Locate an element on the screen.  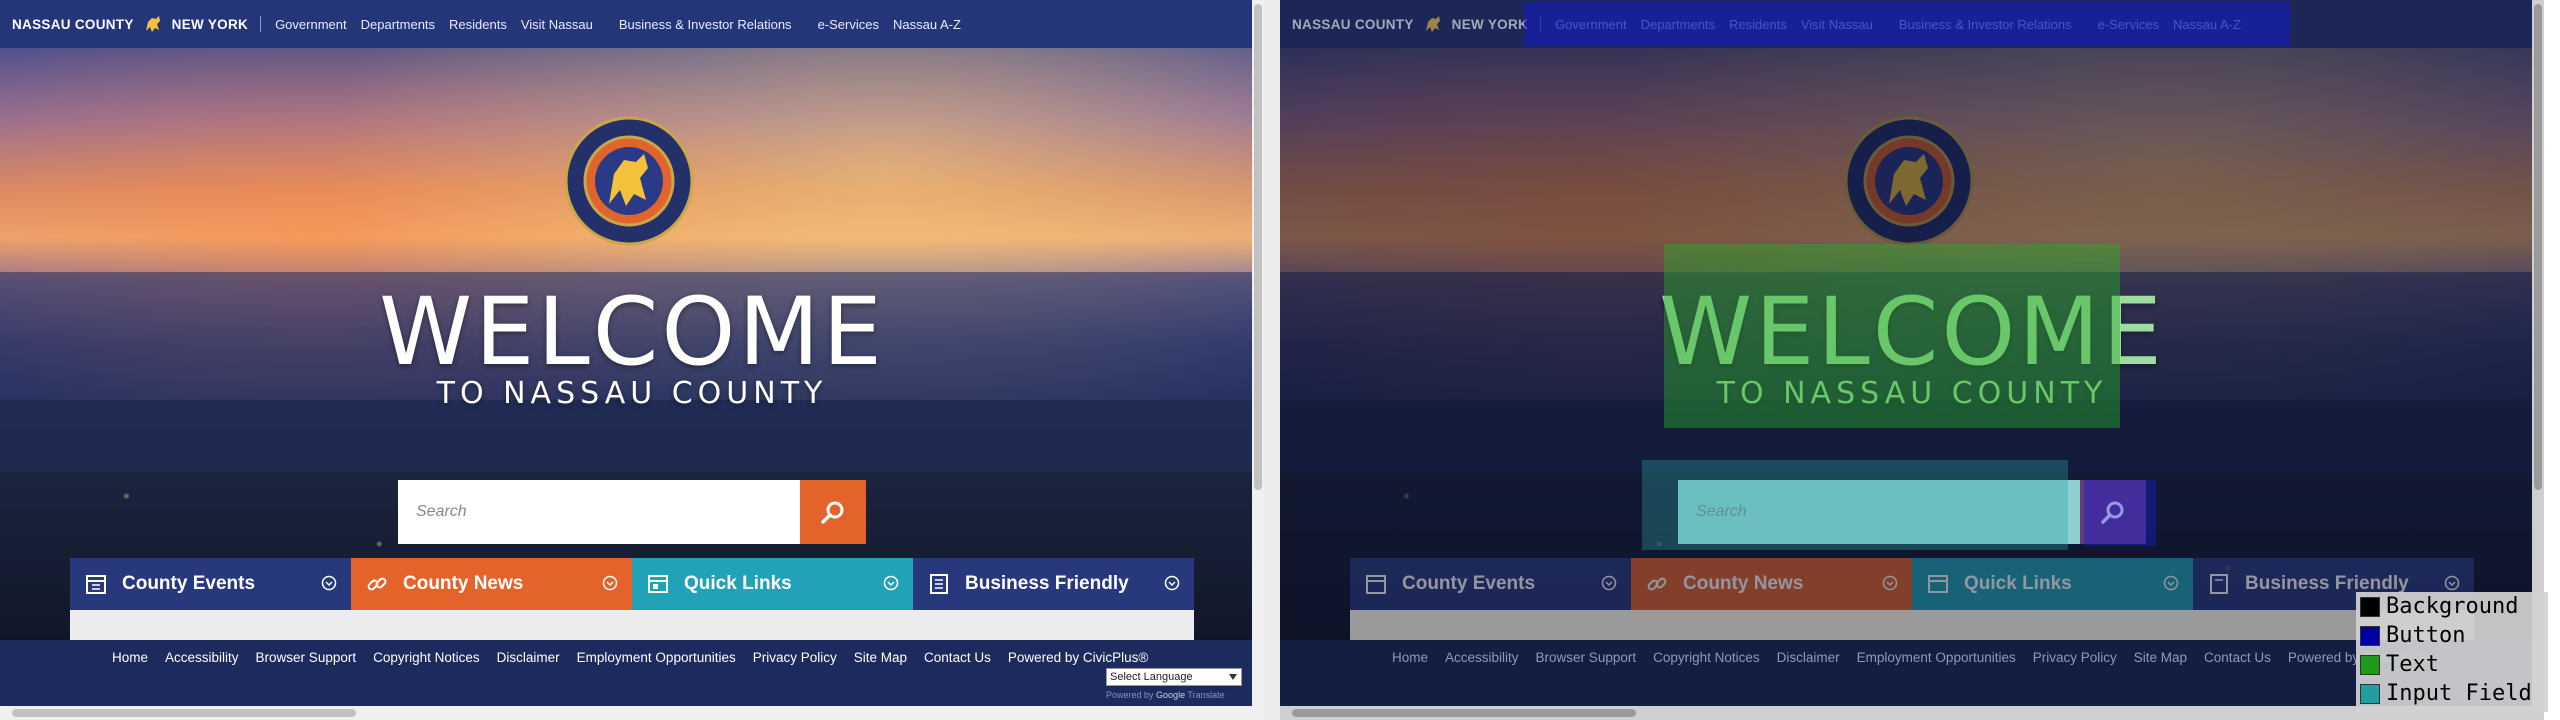
translate-link: Translate is located at coordinates (1205, 695).